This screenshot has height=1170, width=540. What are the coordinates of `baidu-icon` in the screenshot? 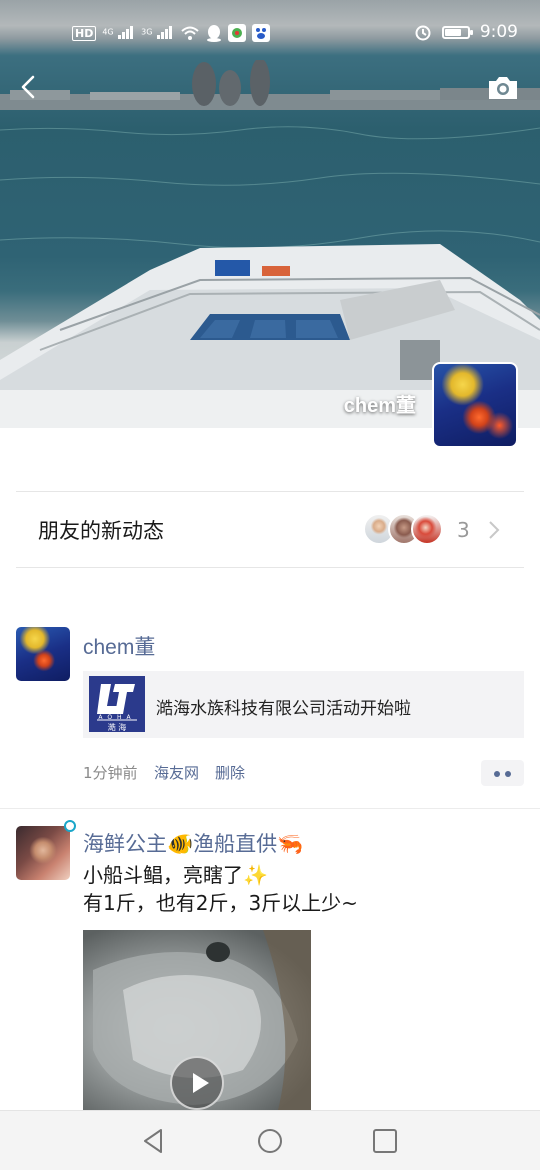 It's located at (260, 33).